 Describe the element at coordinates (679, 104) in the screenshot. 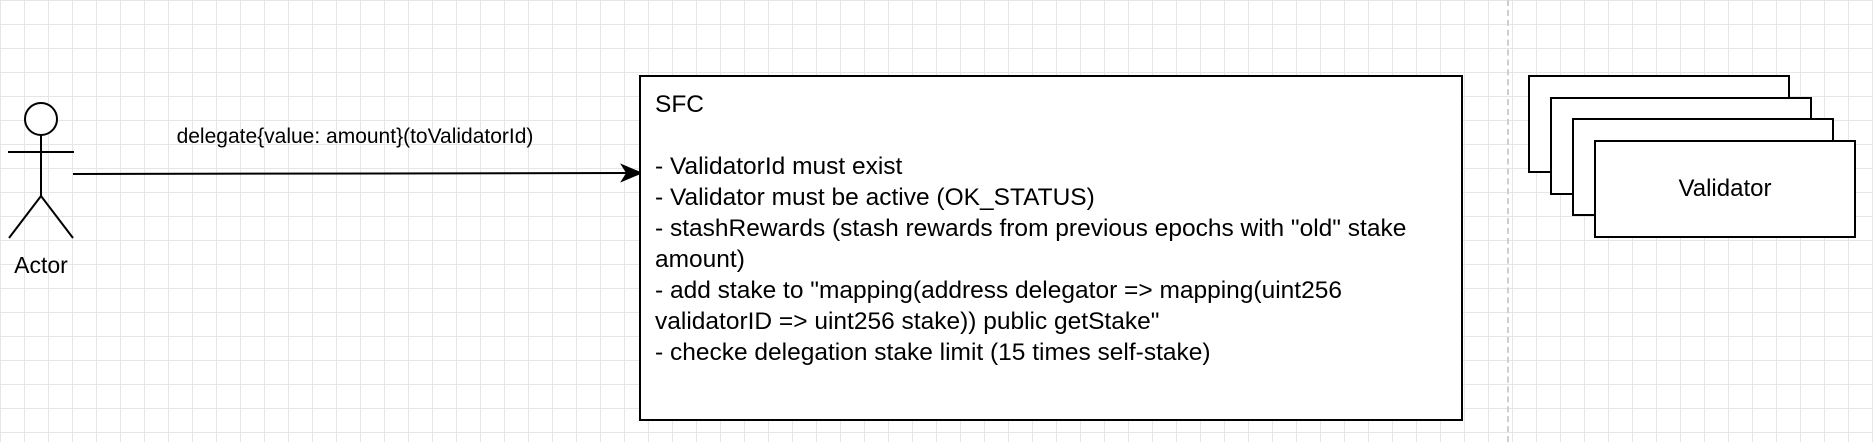

I see `sfc-title: SFC` at that location.